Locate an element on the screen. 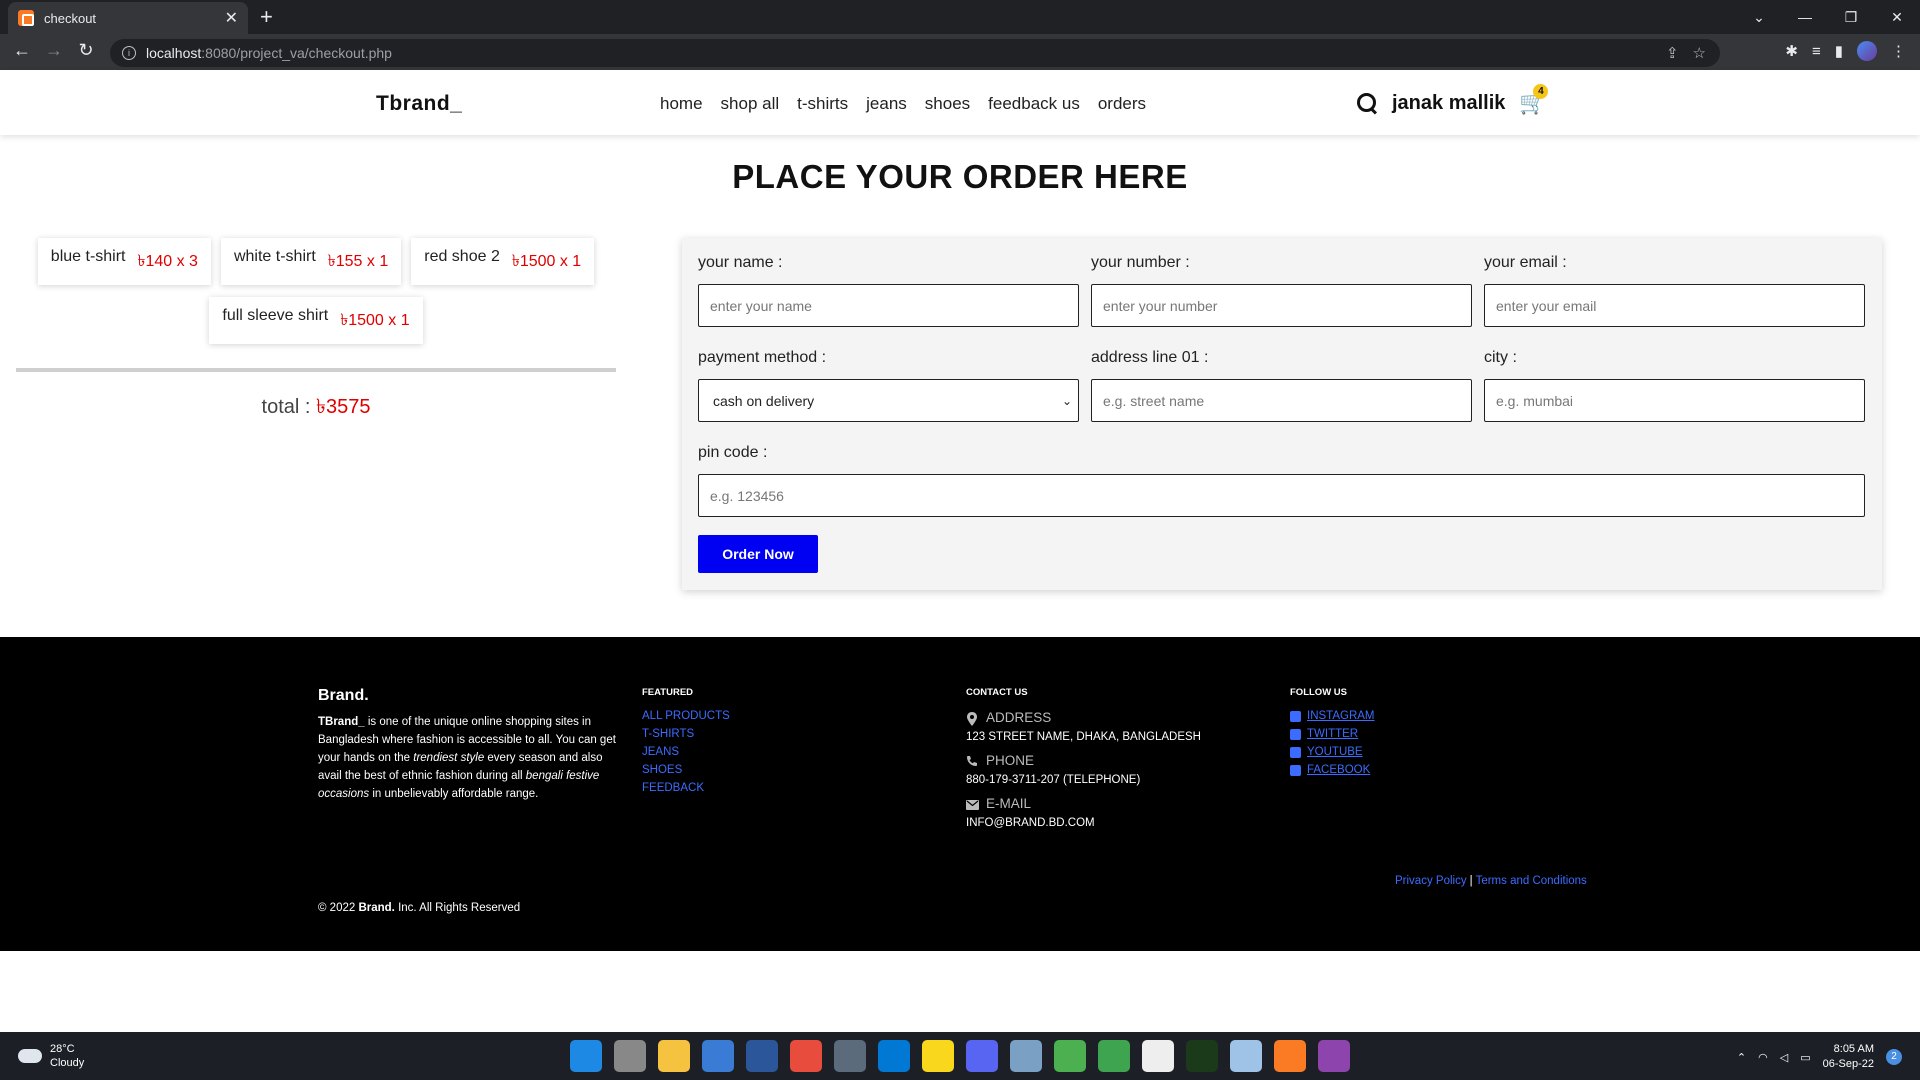  terminal-icon is located at coordinates (1202, 1056).